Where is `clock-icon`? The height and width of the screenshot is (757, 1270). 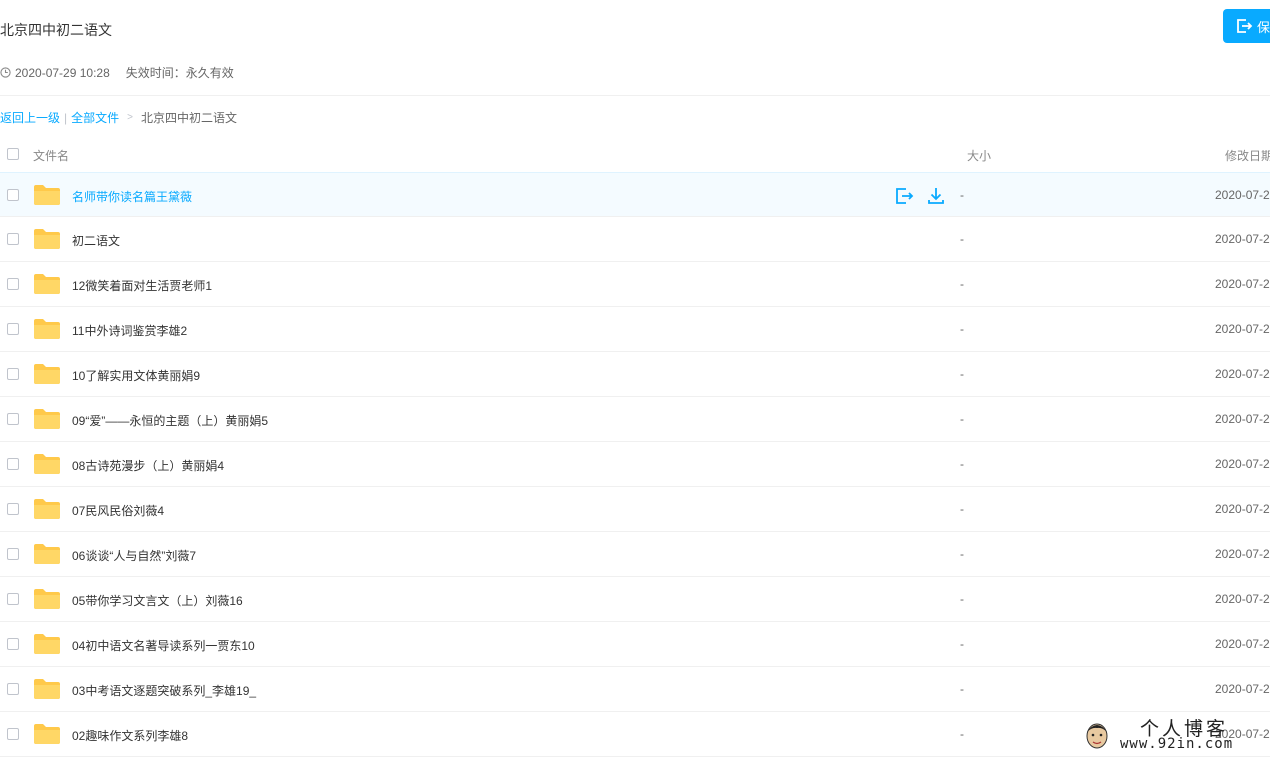 clock-icon is located at coordinates (5, 72).